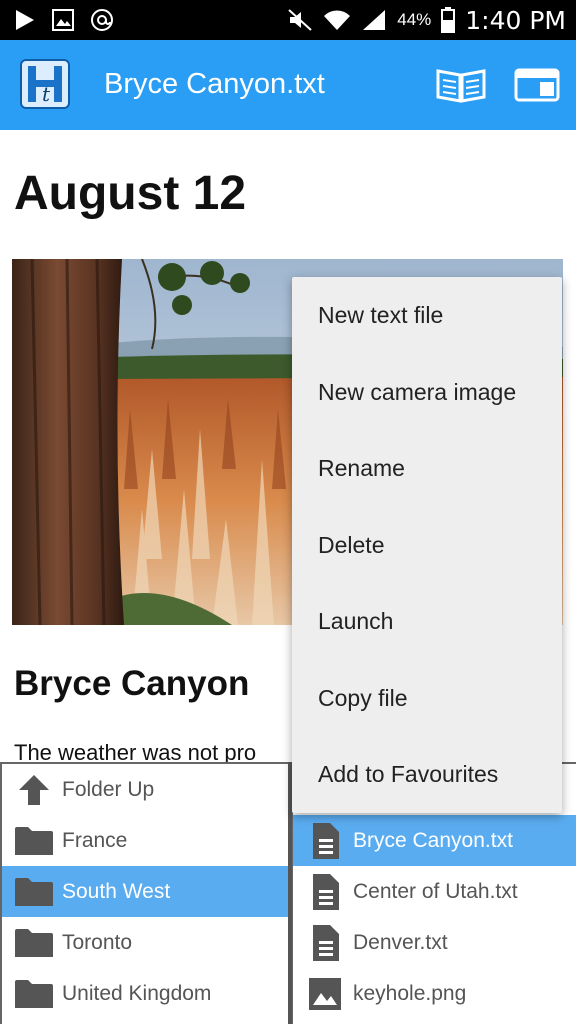 The width and height of the screenshot is (576, 1024). I want to click on menu-item-add-to-favourites: Add to Favourites, so click(427, 774).